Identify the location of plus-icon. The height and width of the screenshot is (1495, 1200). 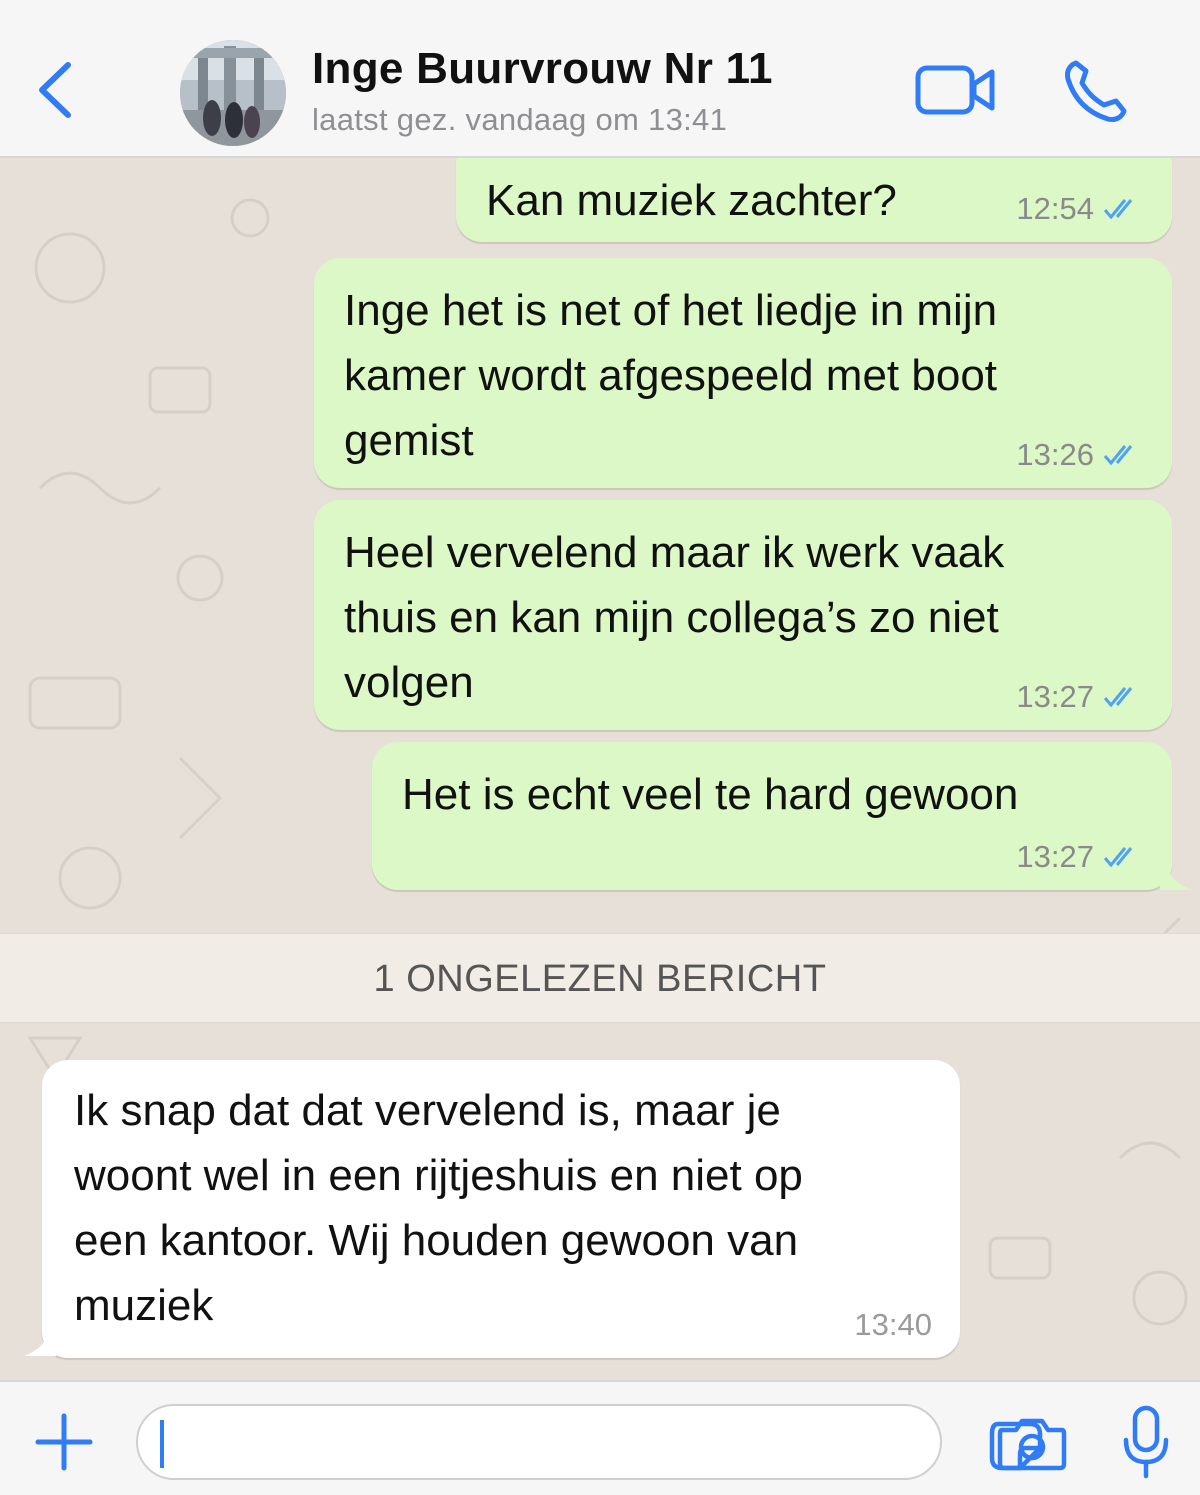
(64, 1442).